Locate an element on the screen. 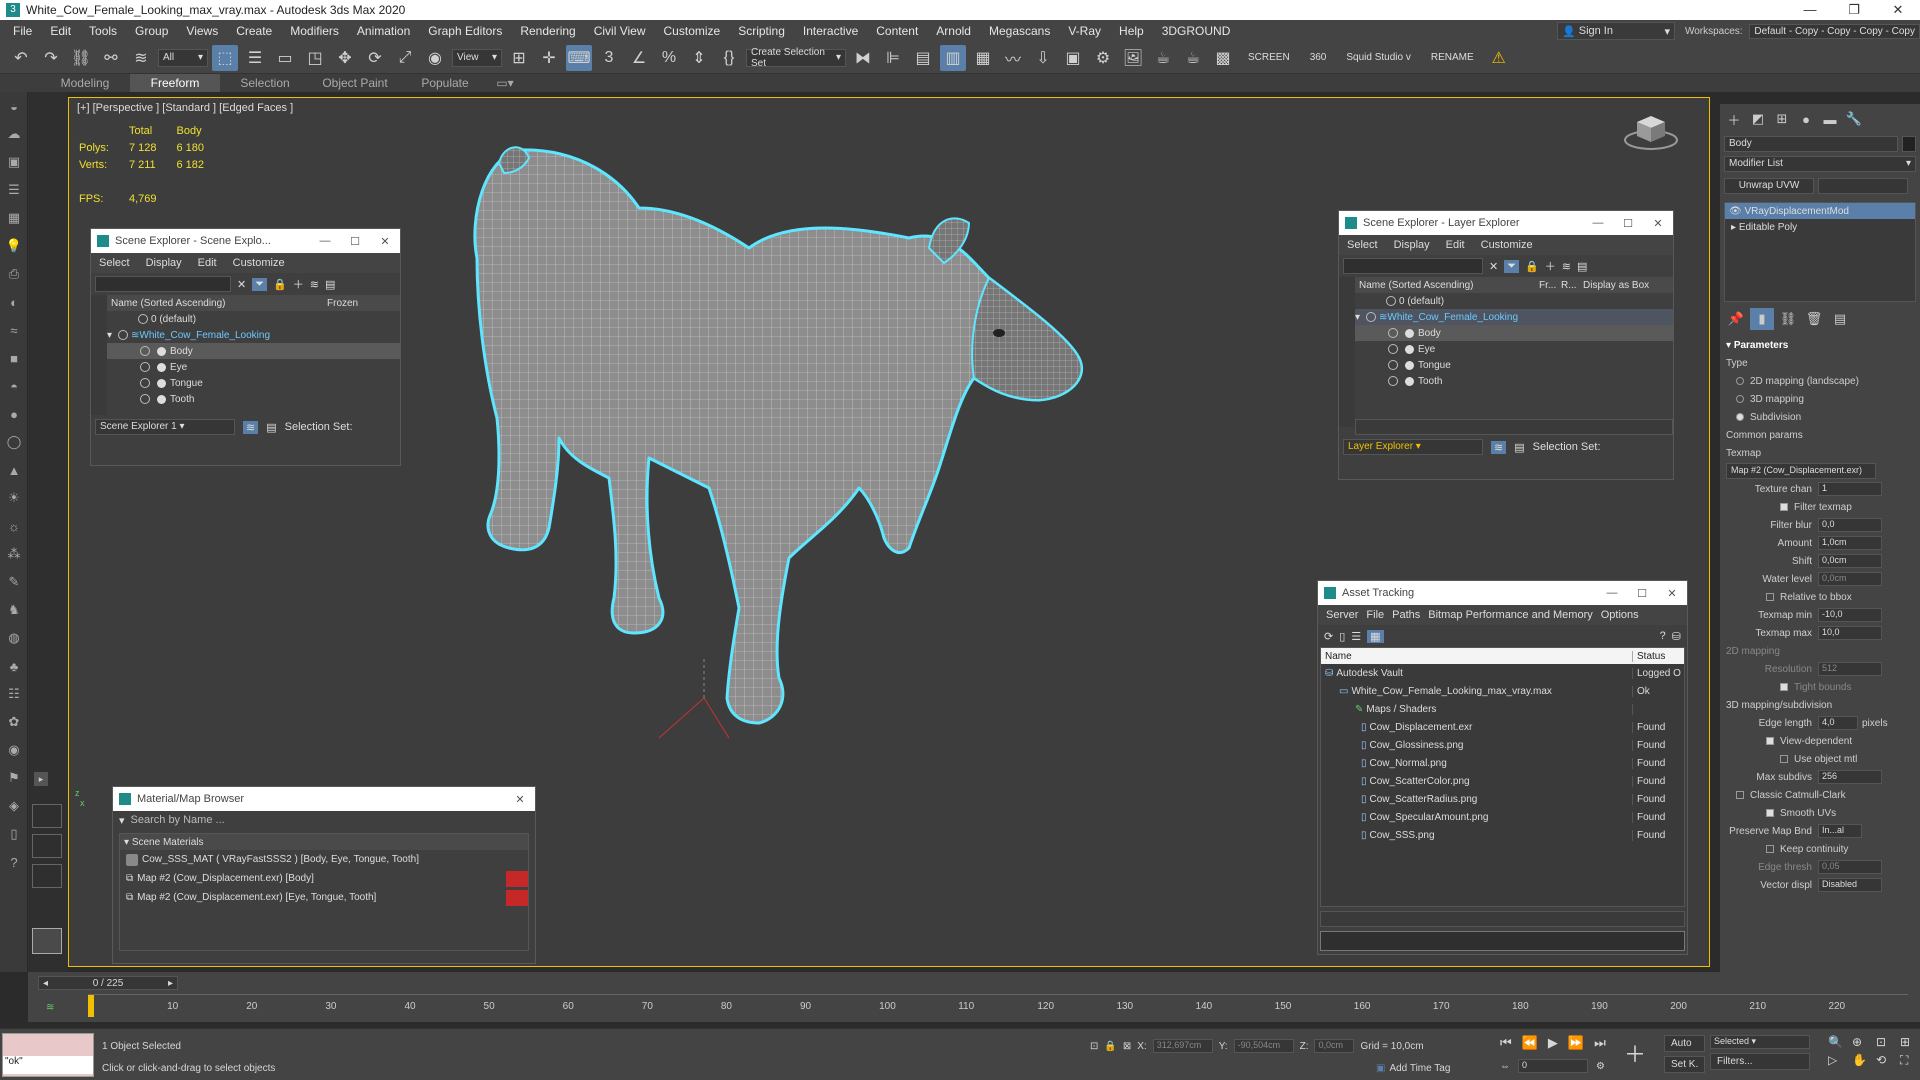 Image resolution: width=1920 pixels, height=1080 pixels. menu-help: Help is located at coordinates (1131, 31).